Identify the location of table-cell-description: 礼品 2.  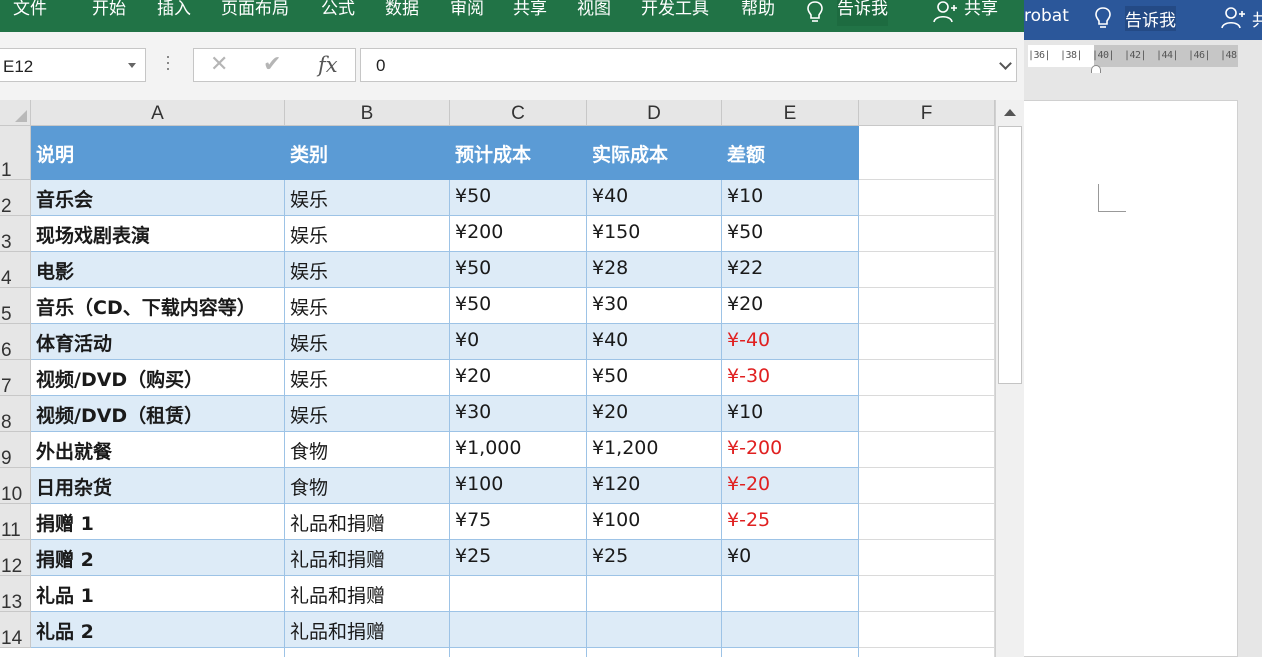
(158, 630).